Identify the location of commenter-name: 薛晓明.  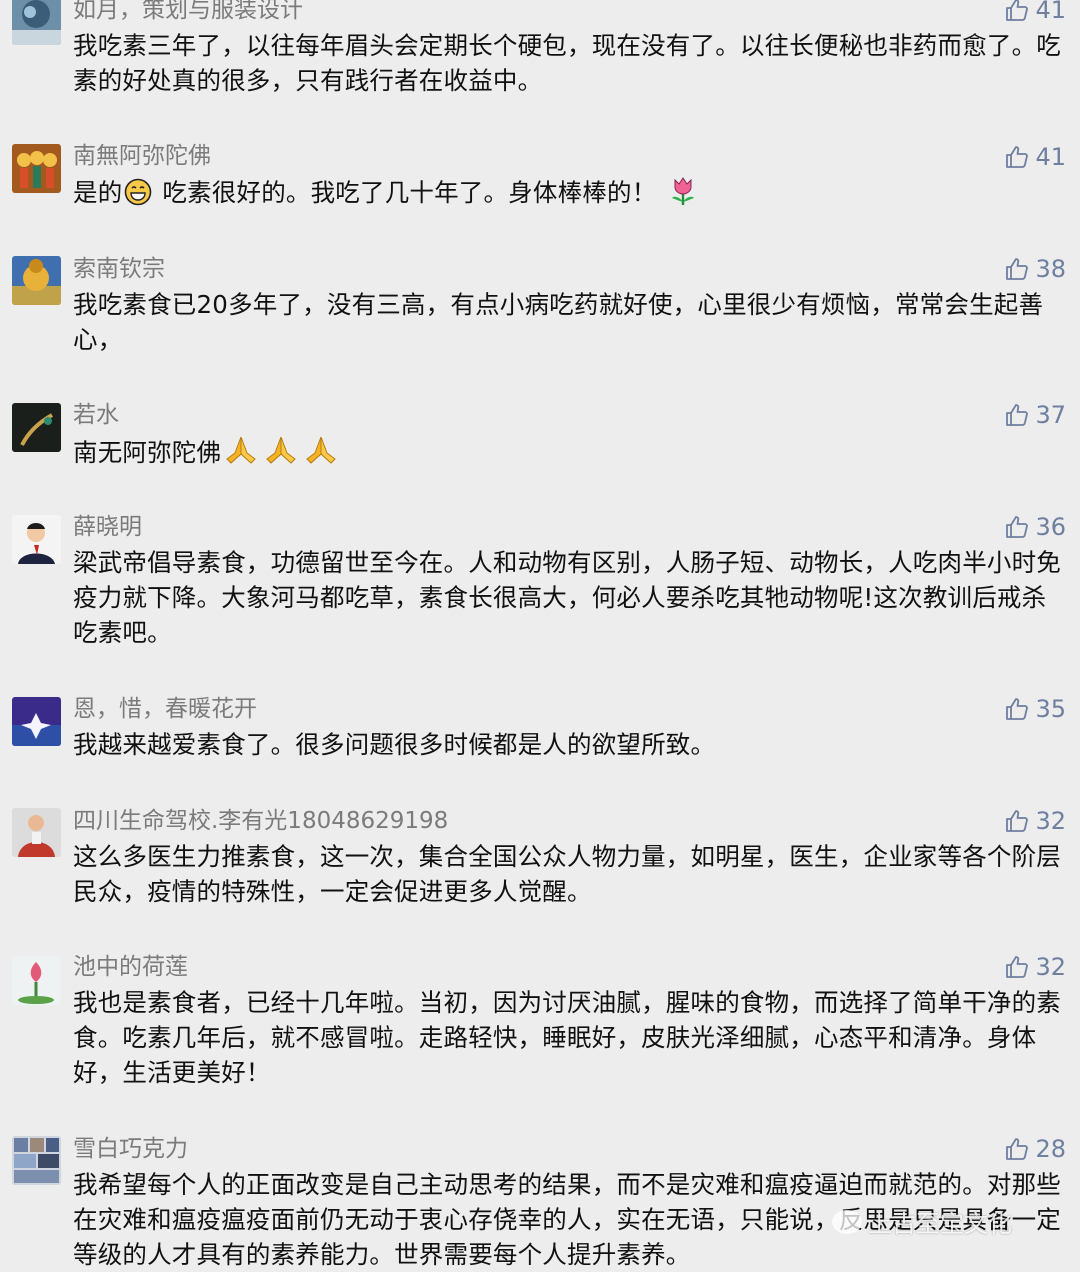
(107, 527).